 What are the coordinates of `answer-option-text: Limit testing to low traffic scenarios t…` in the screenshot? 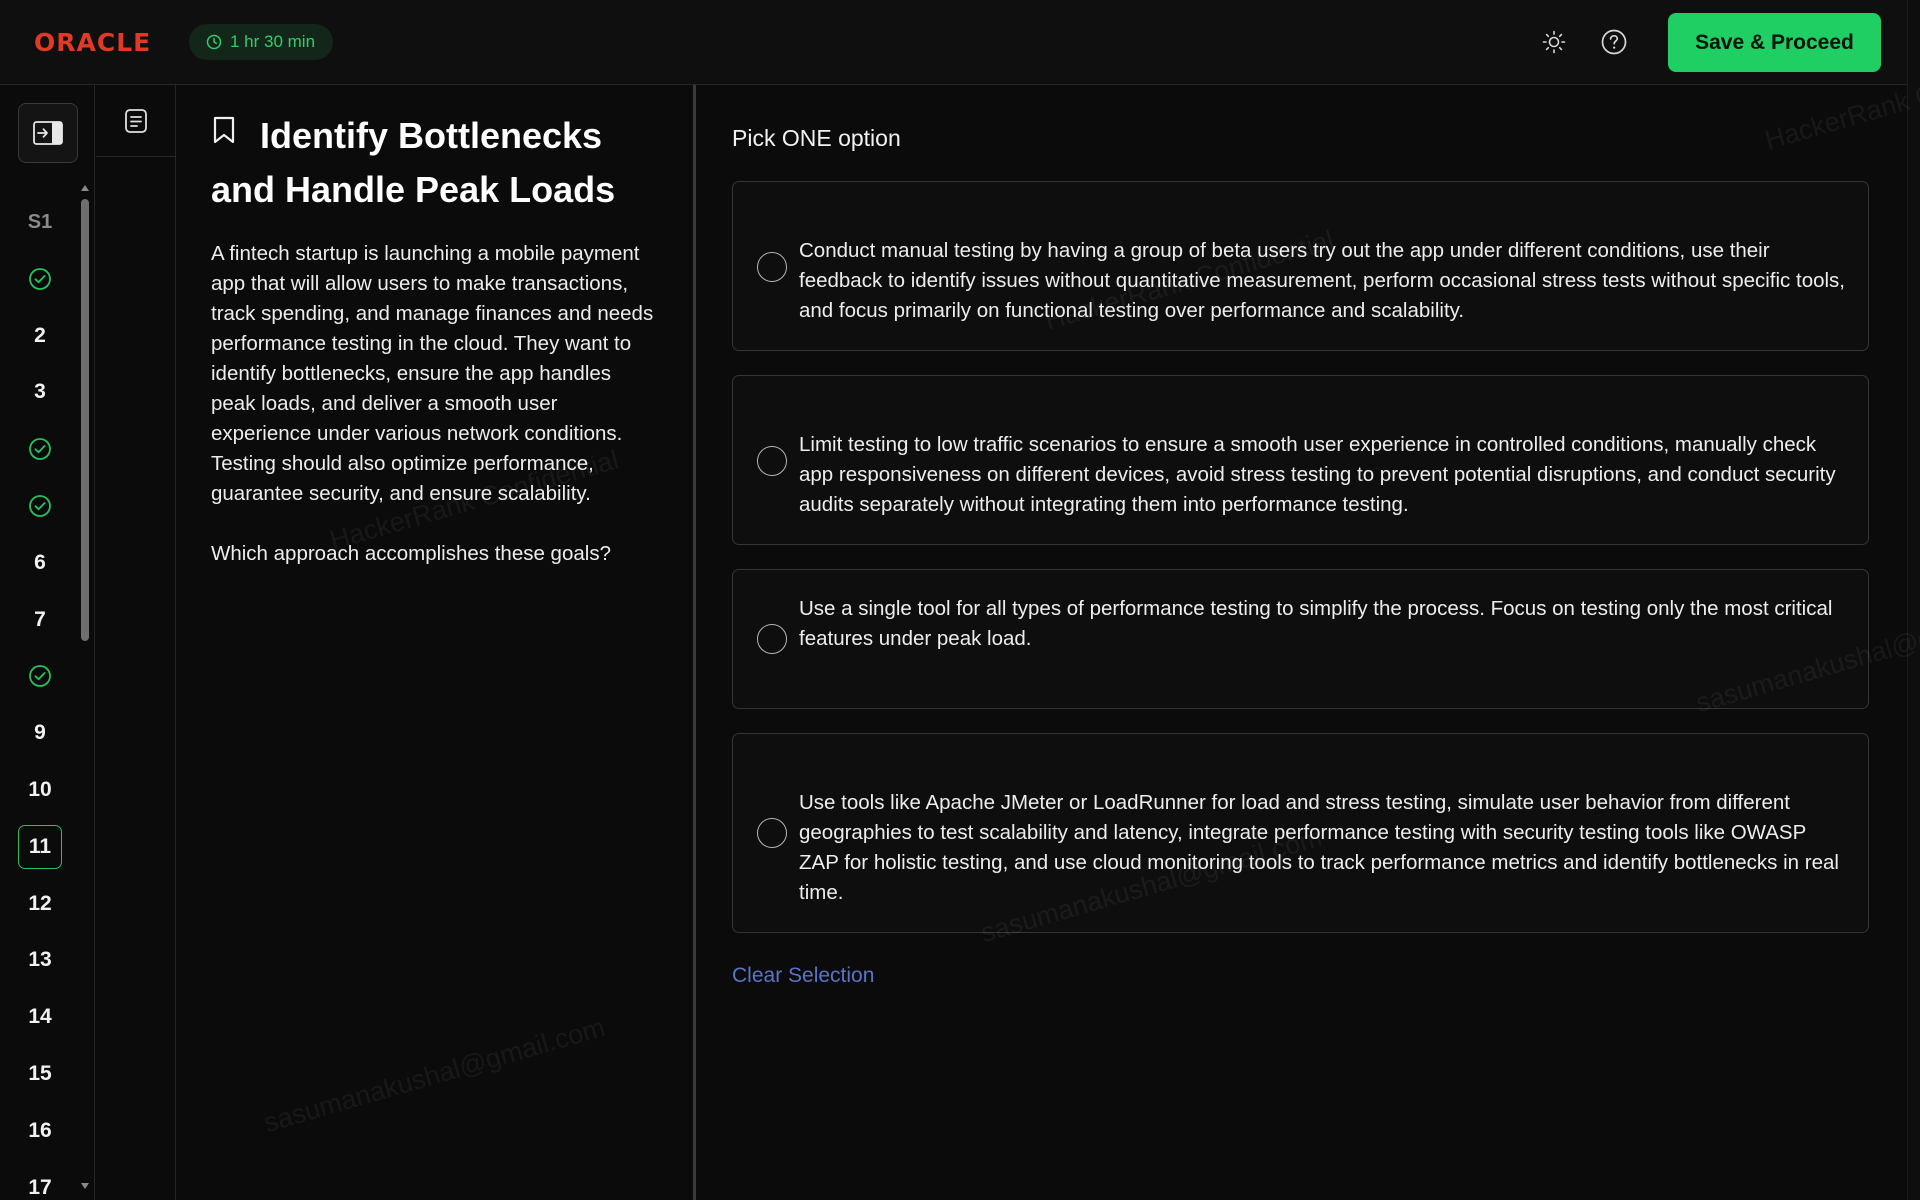 It's located at (1317, 474).